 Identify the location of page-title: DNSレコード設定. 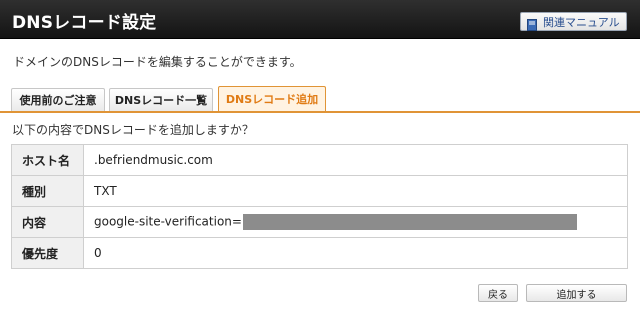
(84, 23).